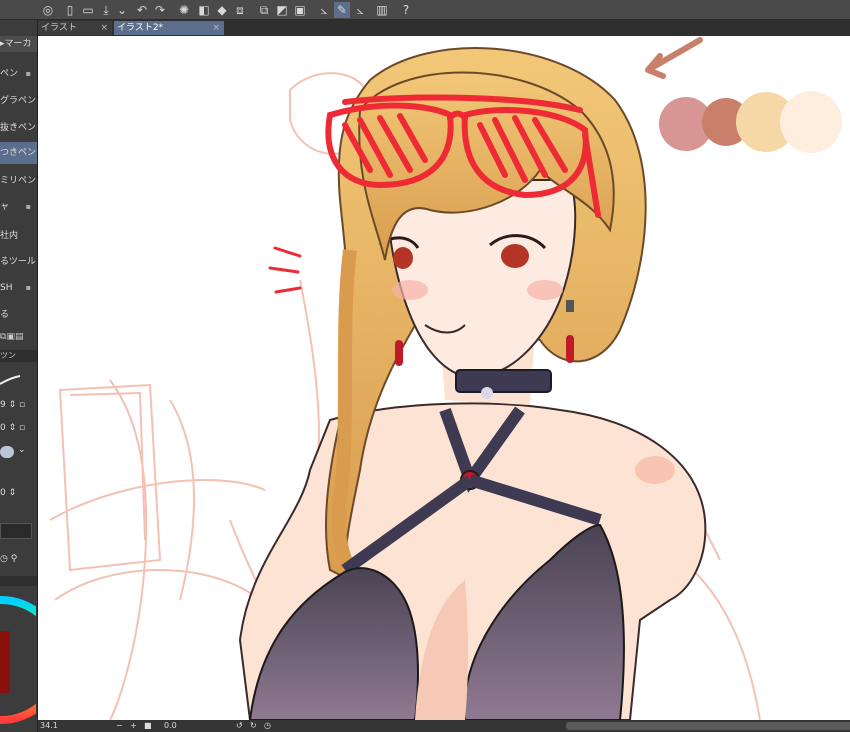 The image size is (850, 732). What do you see at coordinates (4, 559) in the screenshot?
I see `clock-icon: ◷` at bounding box center [4, 559].